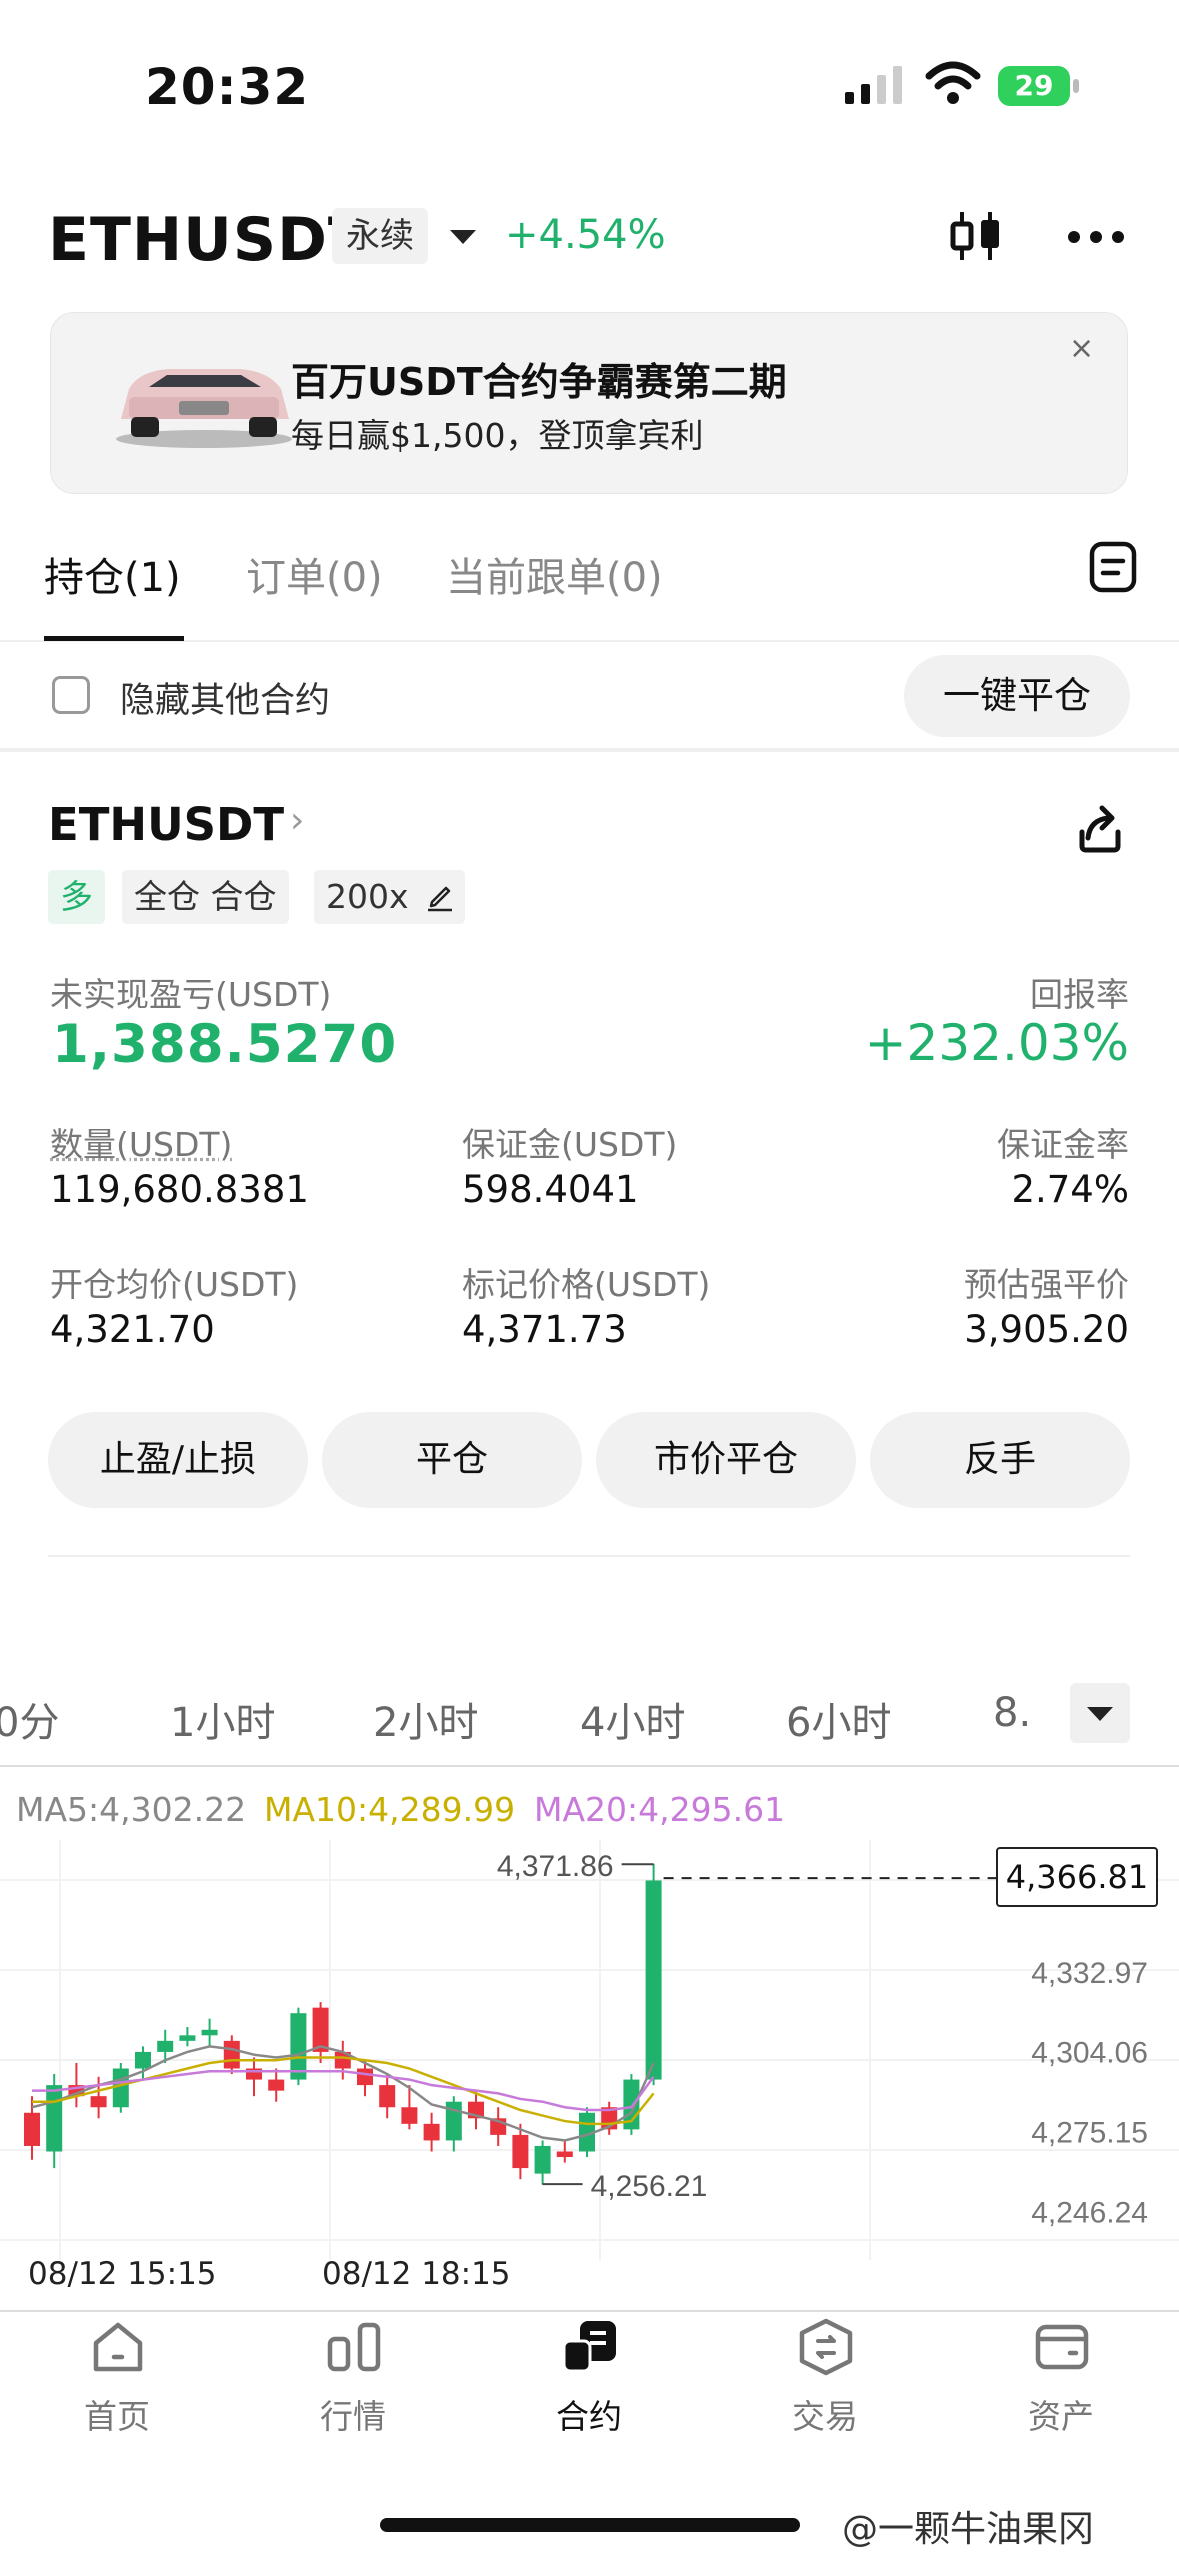  What do you see at coordinates (1089, 1973) in the screenshot?
I see `y-tick-label: 4,332.97` at bounding box center [1089, 1973].